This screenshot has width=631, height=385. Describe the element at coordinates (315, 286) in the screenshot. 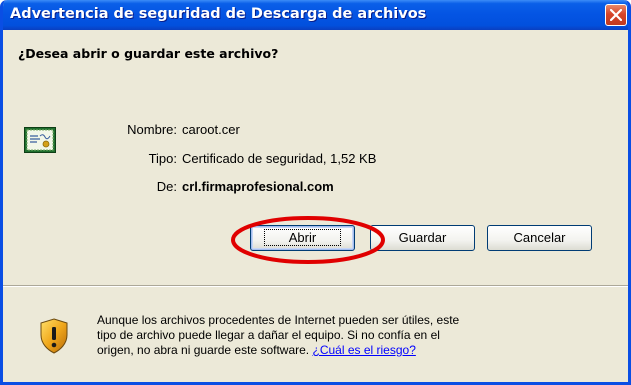

I see `divider` at that location.